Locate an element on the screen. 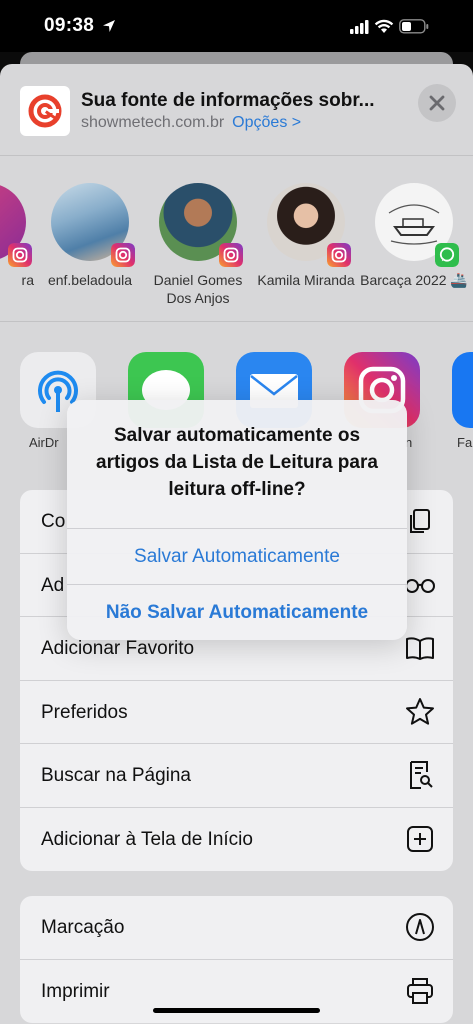 This screenshot has height=1024, width=473. save-automatically-button: Salvar Automaticamente is located at coordinates (237, 556).